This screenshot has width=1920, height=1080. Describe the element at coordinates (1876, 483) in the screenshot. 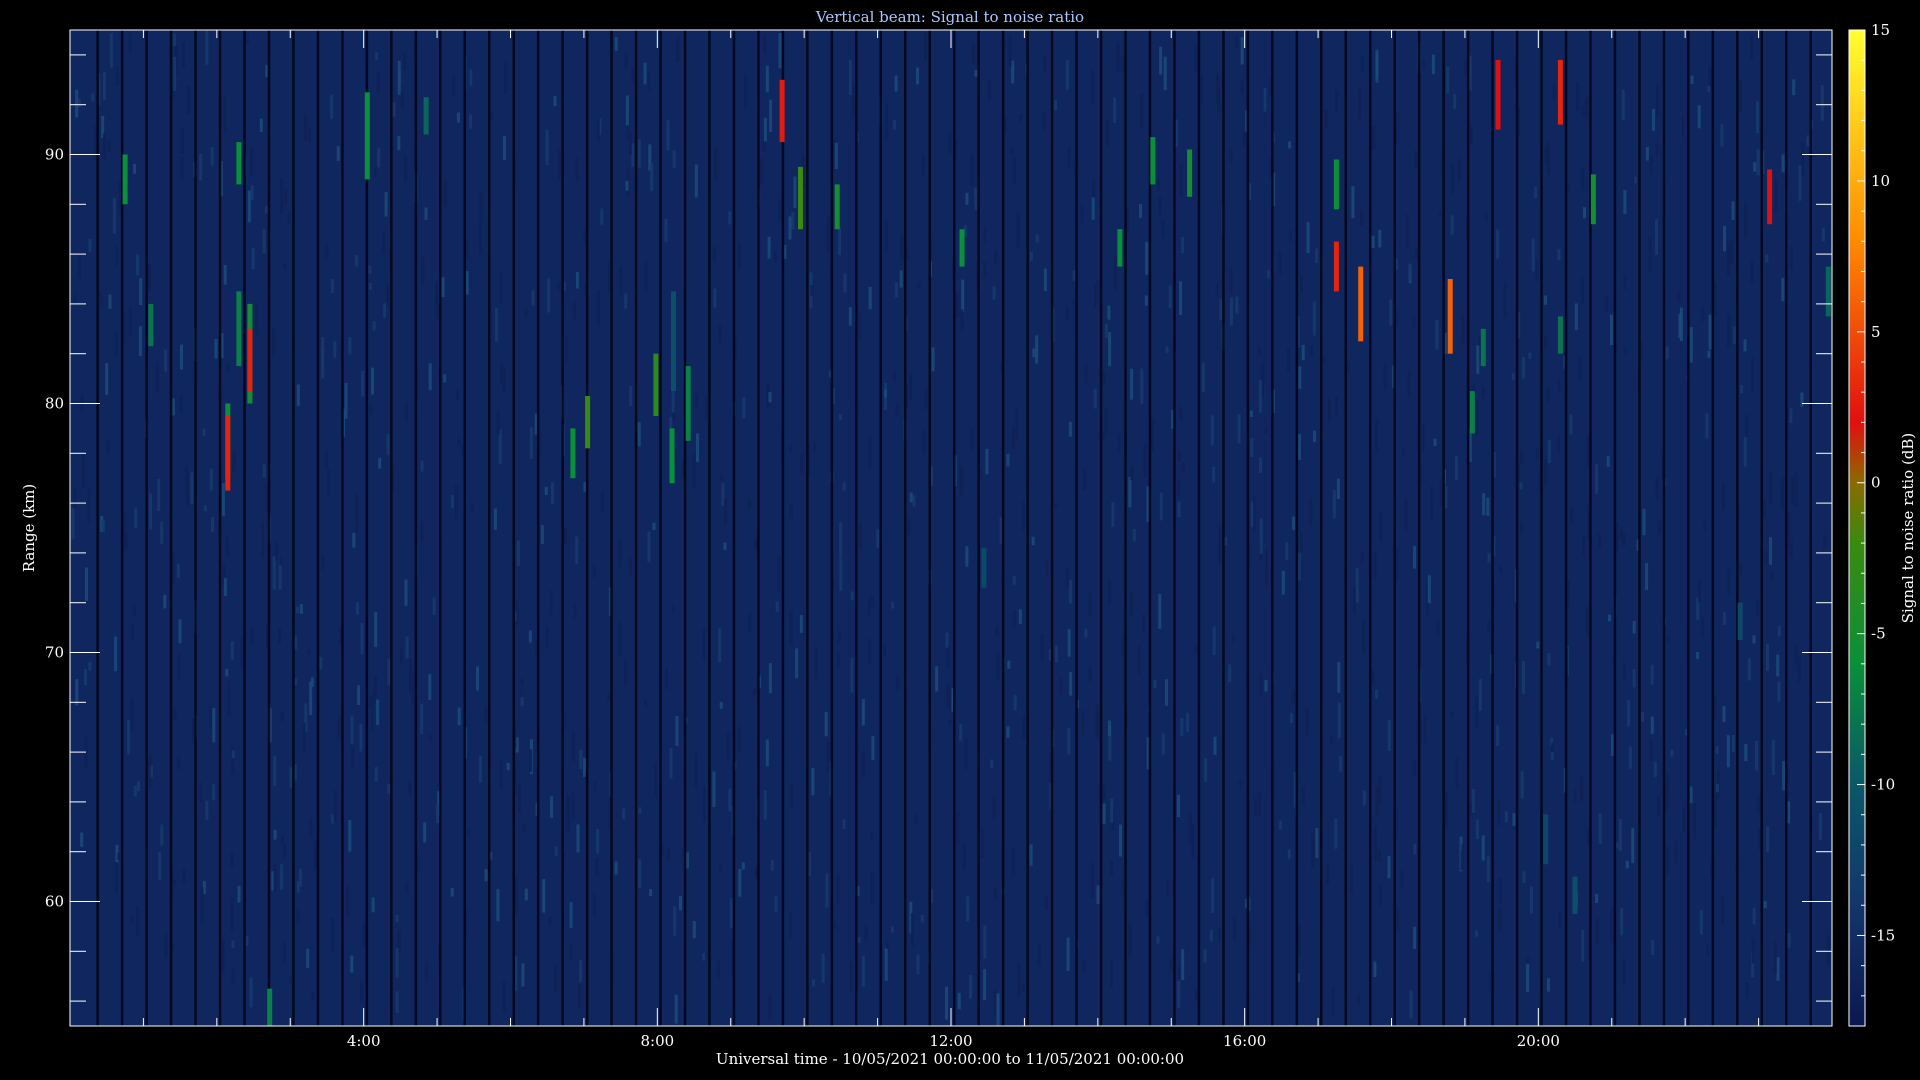

I see `colorbar-tick-label-3: 0` at that location.